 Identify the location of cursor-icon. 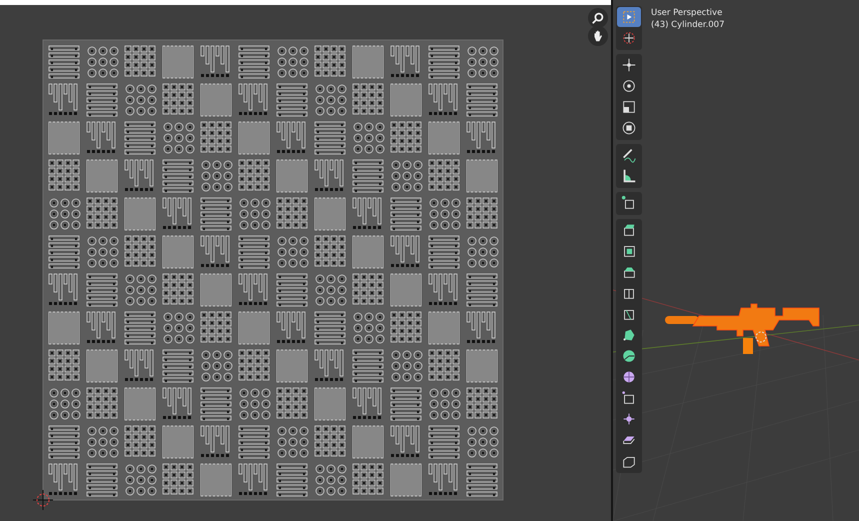
(43, 500).